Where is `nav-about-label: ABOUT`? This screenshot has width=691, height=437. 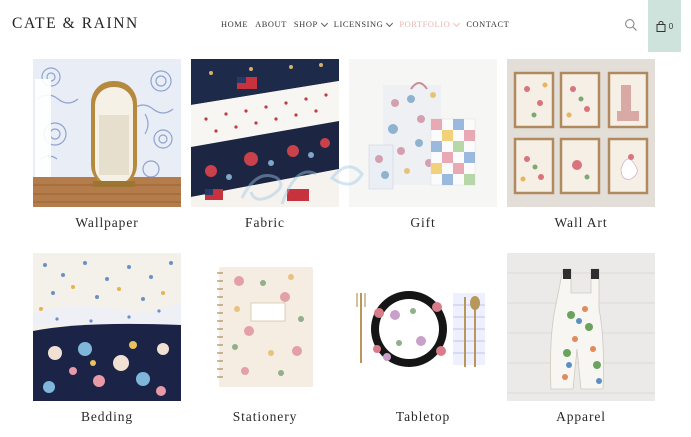
nav-about-label: ABOUT is located at coordinates (271, 24).